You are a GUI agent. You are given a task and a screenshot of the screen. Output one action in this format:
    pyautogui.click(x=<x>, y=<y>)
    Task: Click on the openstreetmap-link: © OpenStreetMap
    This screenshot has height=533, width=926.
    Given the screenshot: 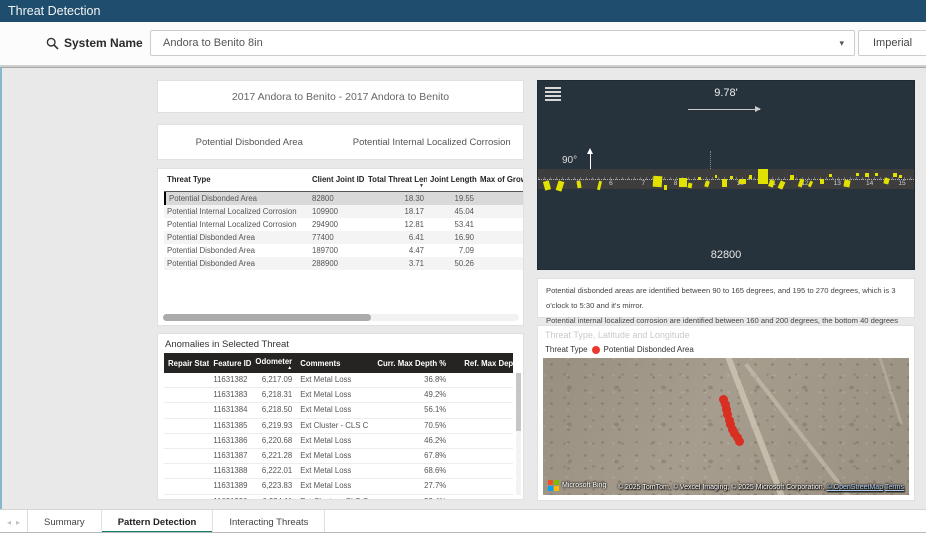 What is the action you would take?
    pyautogui.click(x=855, y=487)
    